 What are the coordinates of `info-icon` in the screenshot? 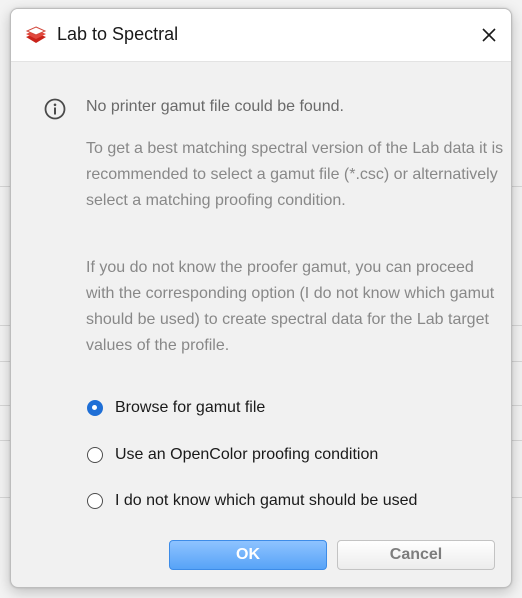 It's located at (55, 109).